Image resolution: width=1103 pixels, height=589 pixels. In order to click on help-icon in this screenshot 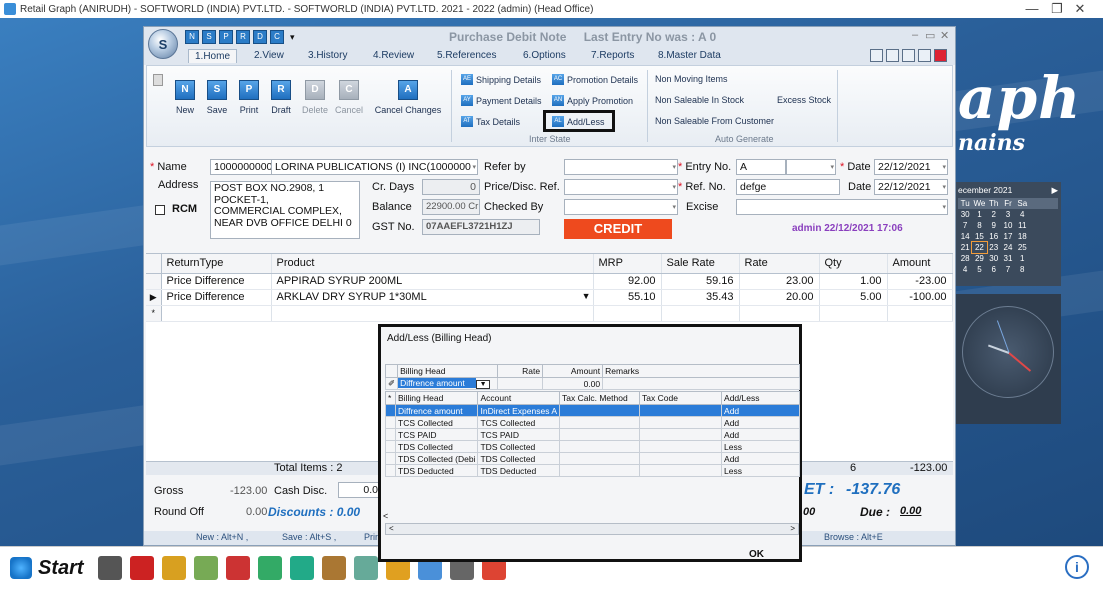, I will do `click(876, 55)`.